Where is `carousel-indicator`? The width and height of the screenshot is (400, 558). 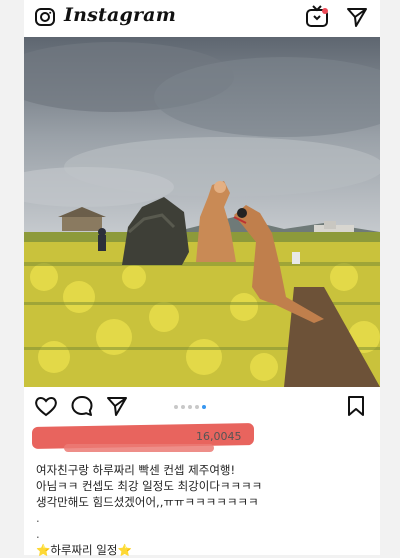 carousel-indicator is located at coordinates (190, 407).